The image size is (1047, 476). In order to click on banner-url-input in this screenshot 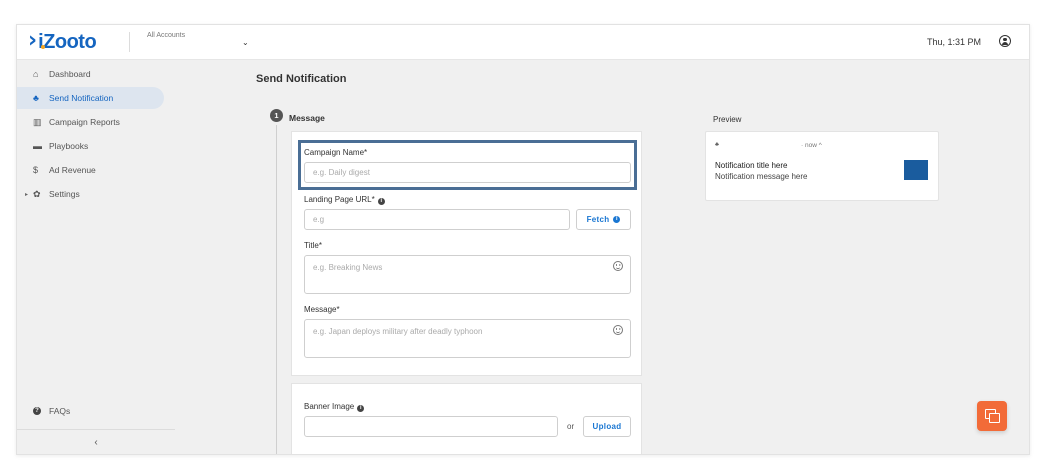, I will do `click(431, 426)`.